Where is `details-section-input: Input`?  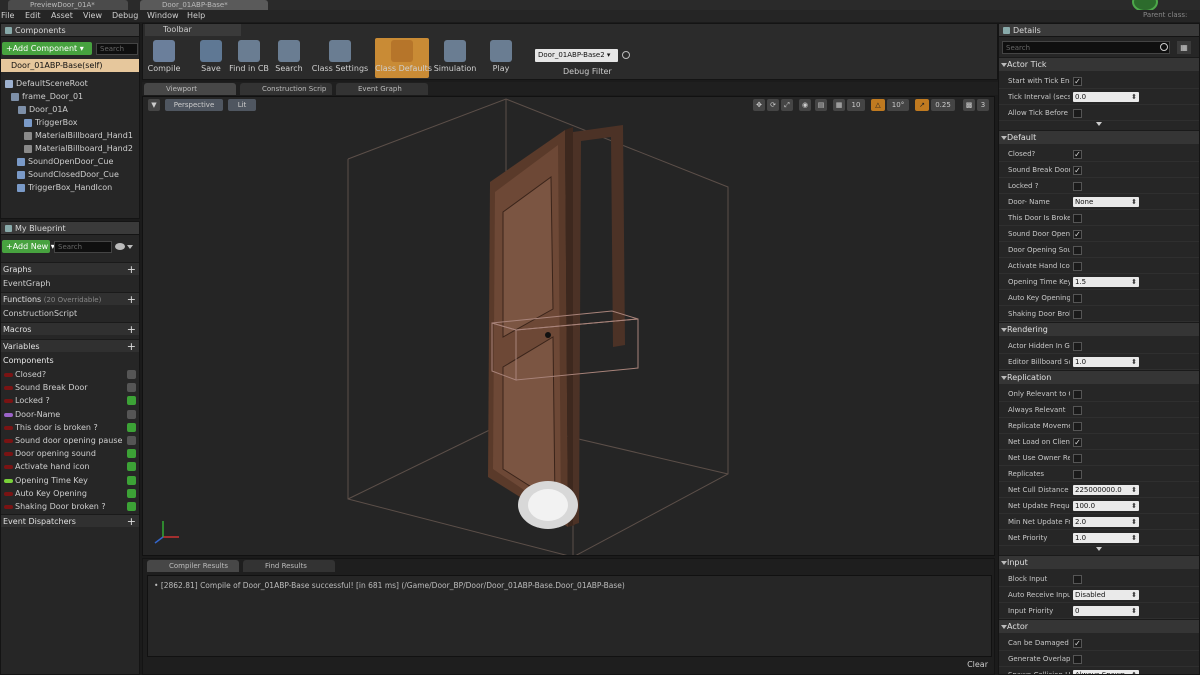
details-section-input: Input is located at coordinates (1099, 562).